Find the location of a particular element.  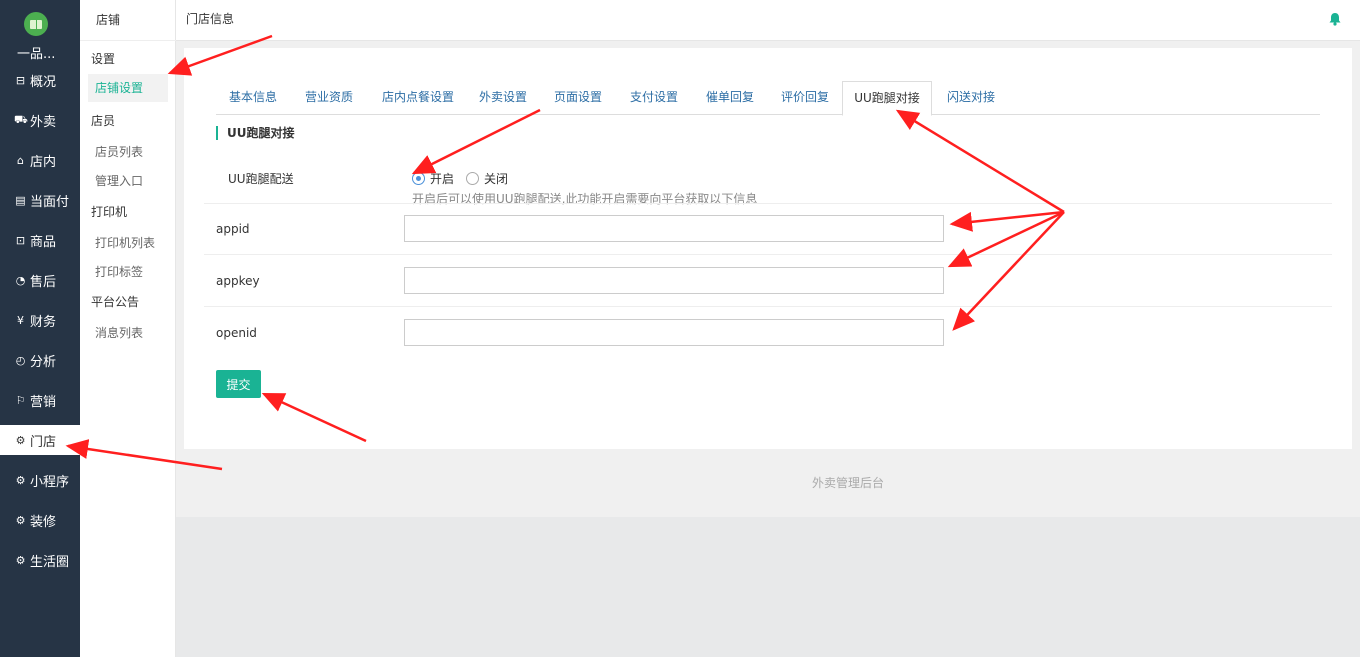

tab-takeout-settings: 外卖设置 is located at coordinates (503, 98).